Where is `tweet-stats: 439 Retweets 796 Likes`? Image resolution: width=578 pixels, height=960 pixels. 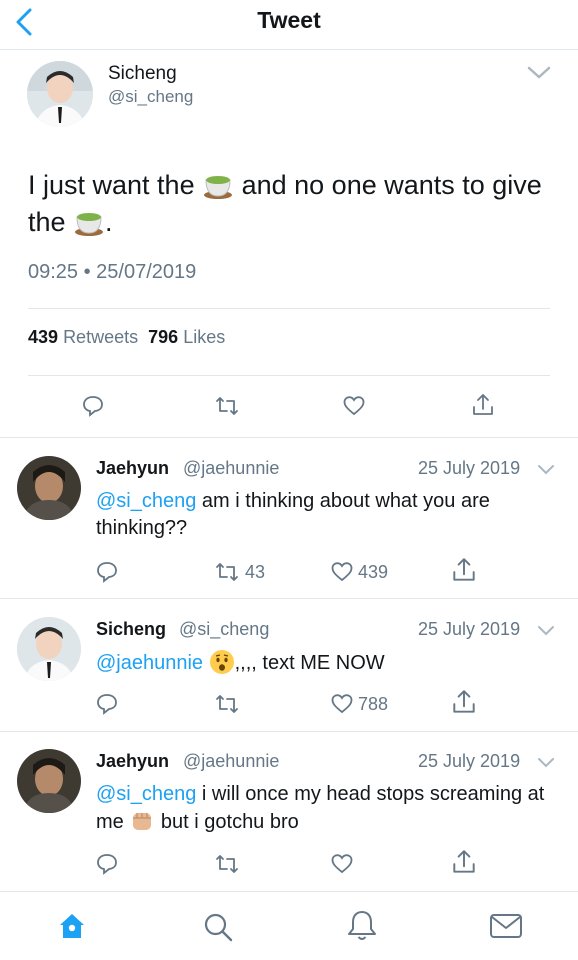 tweet-stats: 439 Retweets 796 Likes is located at coordinates (126, 337).